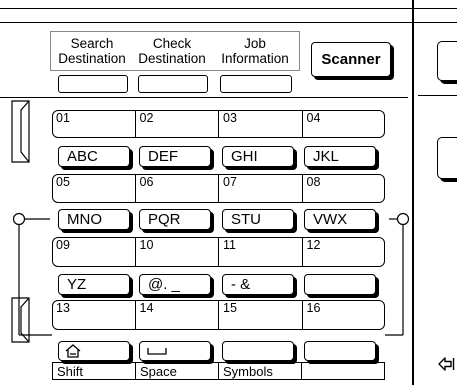 This screenshot has height=385, width=457. I want to click on tab-job-information-button, so click(256, 84).